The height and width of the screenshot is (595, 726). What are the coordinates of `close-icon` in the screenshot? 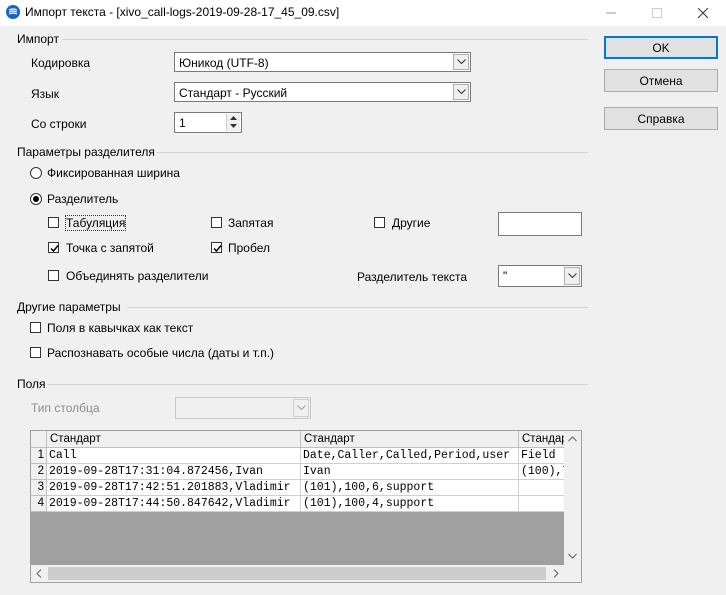 It's located at (703, 13).